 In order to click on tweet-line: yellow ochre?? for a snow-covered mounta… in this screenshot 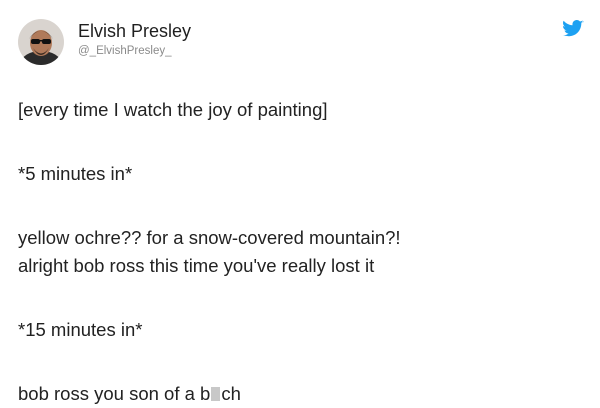, I will do `click(209, 237)`.